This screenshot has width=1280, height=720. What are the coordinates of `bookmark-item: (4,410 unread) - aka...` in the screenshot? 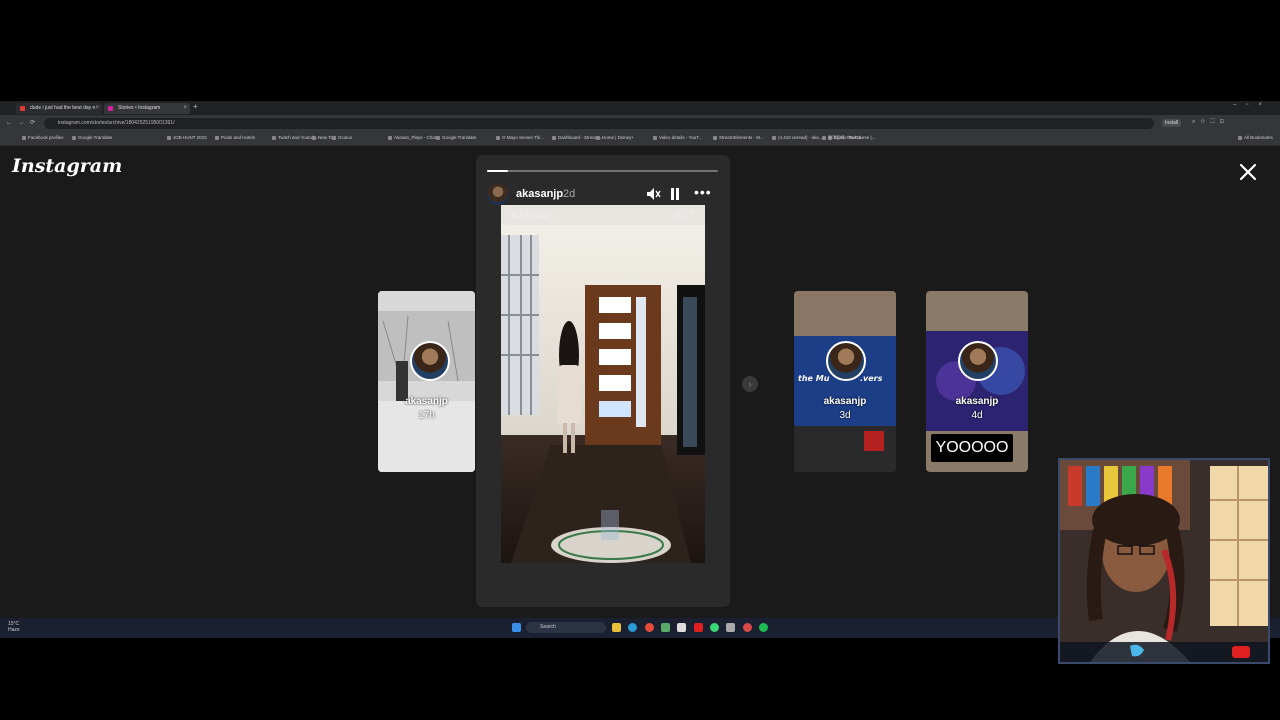 It's located at (797, 137).